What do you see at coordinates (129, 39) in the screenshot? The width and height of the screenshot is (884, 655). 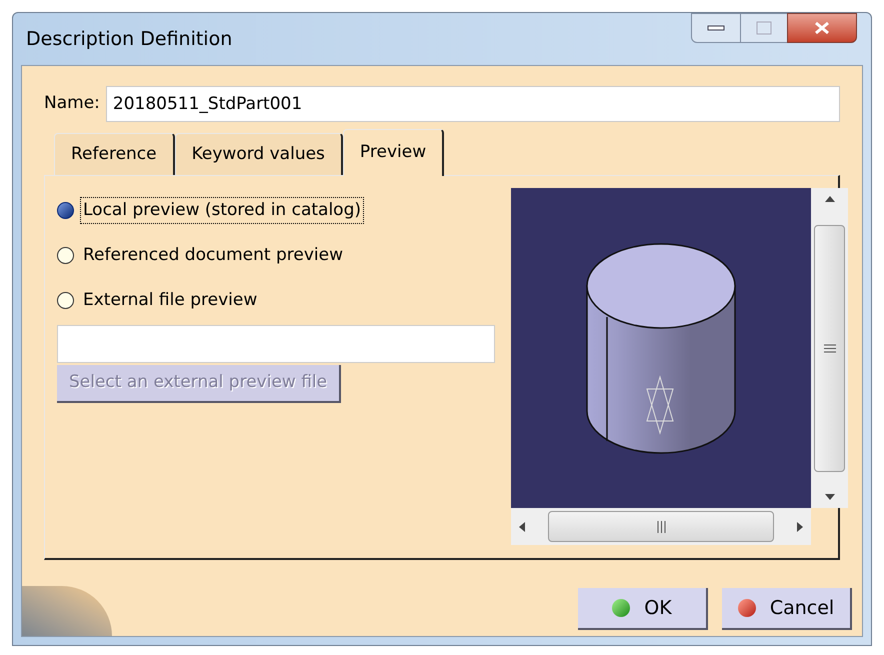 I see `window-title: Description Definition` at bounding box center [129, 39].